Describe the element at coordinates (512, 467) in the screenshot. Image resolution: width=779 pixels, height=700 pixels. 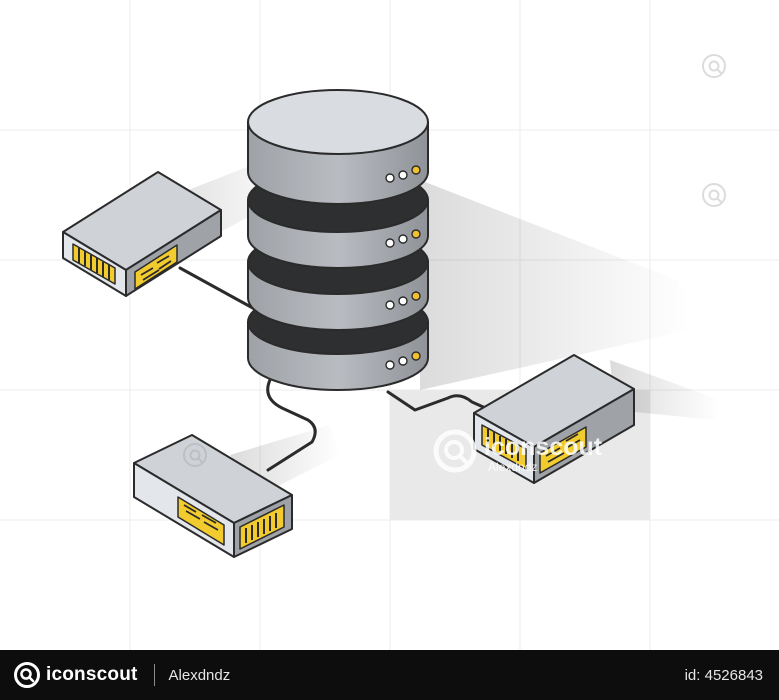
I see `watermark-author: Alexdndz` at that location.